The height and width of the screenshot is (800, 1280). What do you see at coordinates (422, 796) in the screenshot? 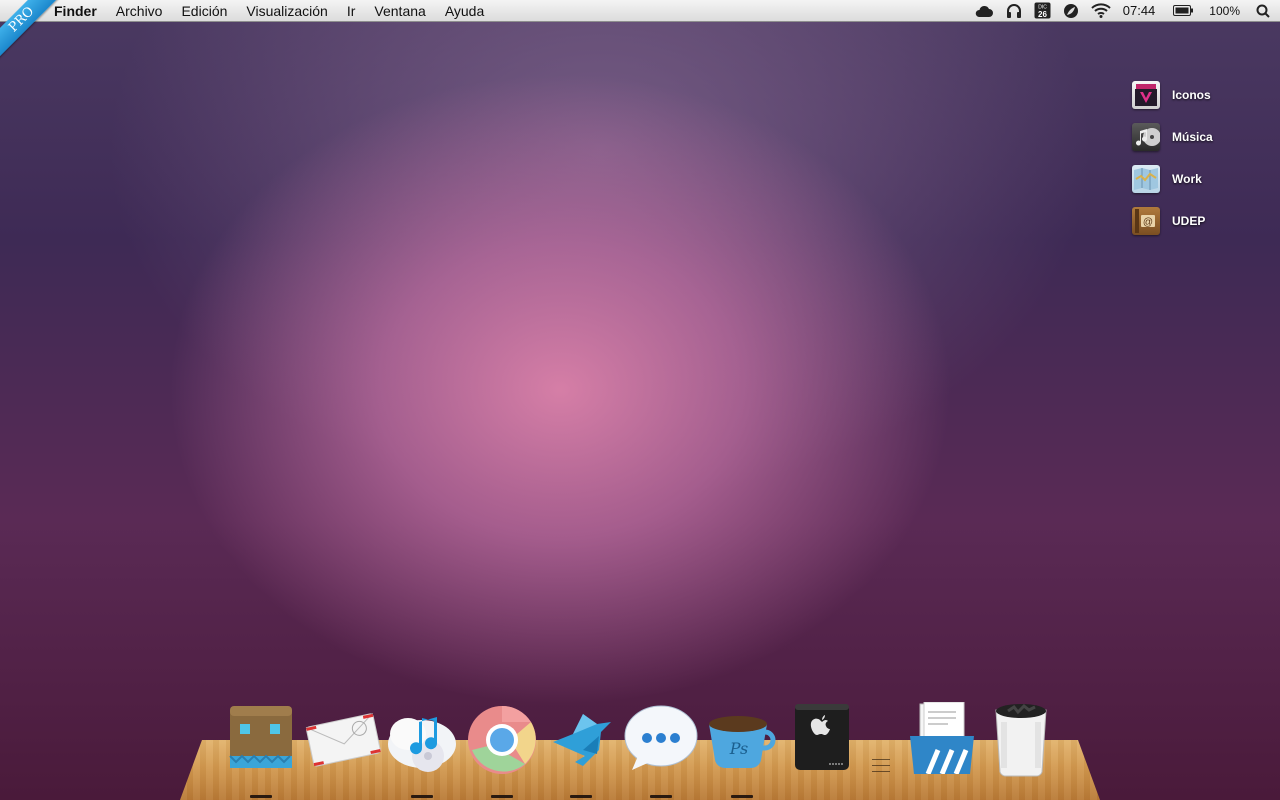
I see `running-indicator-itunes` at bounding box center [422, 796].